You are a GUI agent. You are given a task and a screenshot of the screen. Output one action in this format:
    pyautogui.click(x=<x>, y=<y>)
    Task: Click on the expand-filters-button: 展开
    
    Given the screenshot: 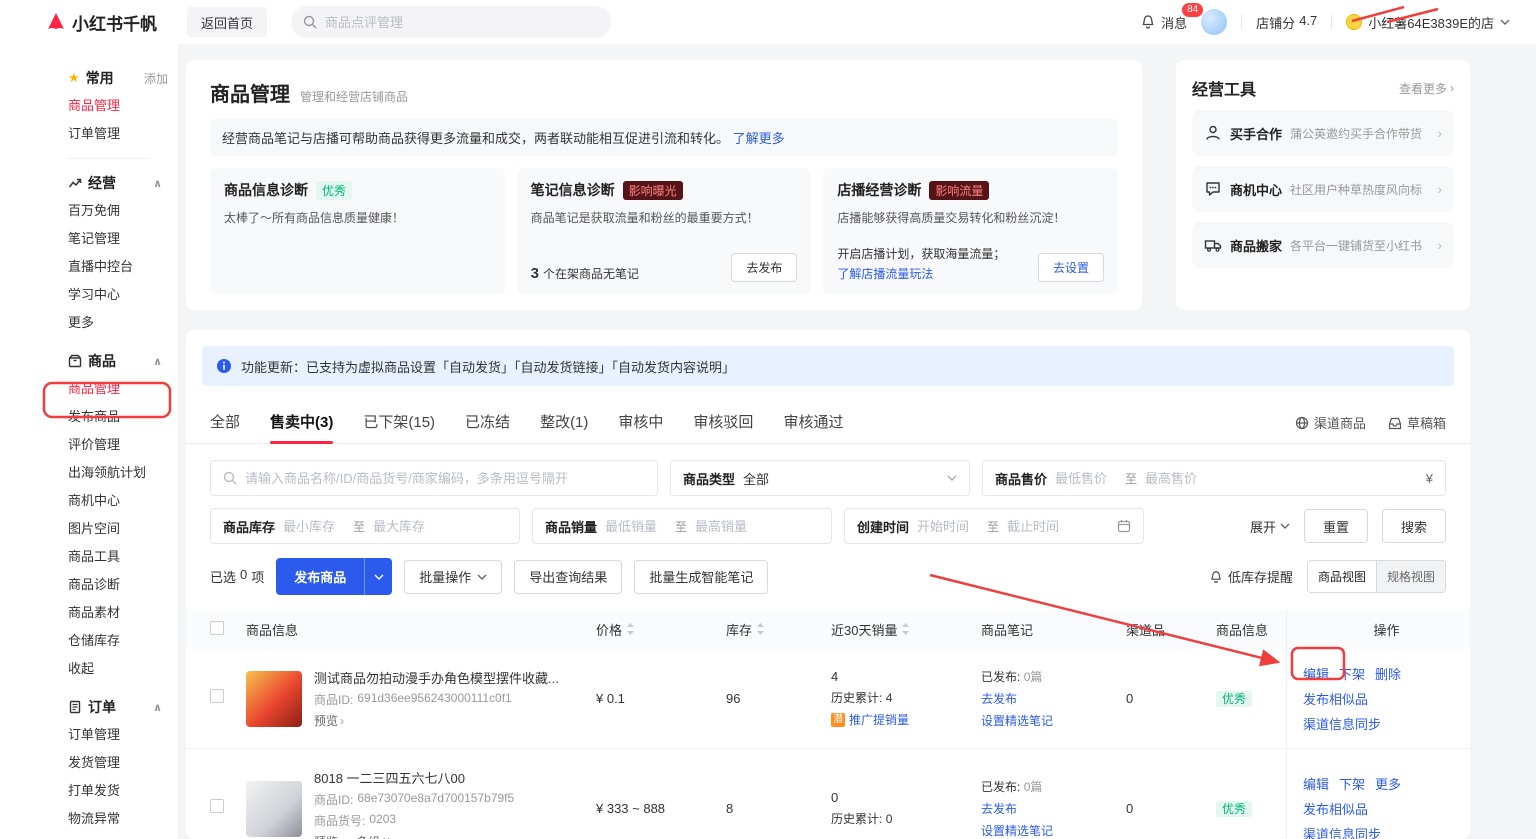 What is the action you would take?
    pyautogui.click(x=1270, y=526)
    